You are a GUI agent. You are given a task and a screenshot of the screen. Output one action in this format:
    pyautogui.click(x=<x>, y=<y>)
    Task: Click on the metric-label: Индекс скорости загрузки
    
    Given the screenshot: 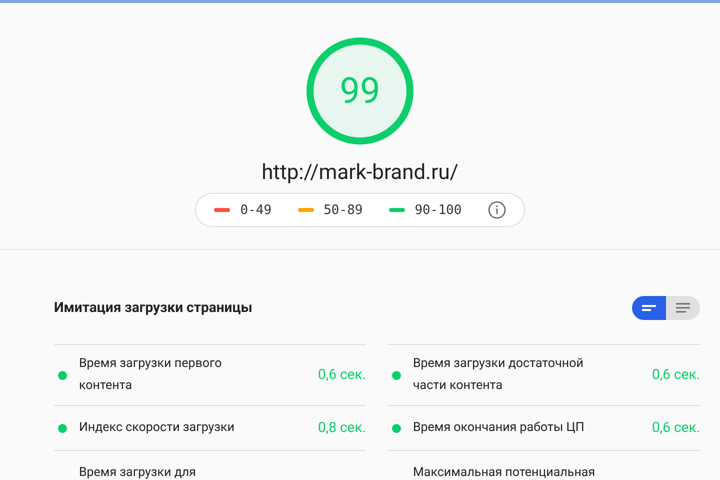 What is the action you would take?
    pyautogui.click(x=157, y=428)
    